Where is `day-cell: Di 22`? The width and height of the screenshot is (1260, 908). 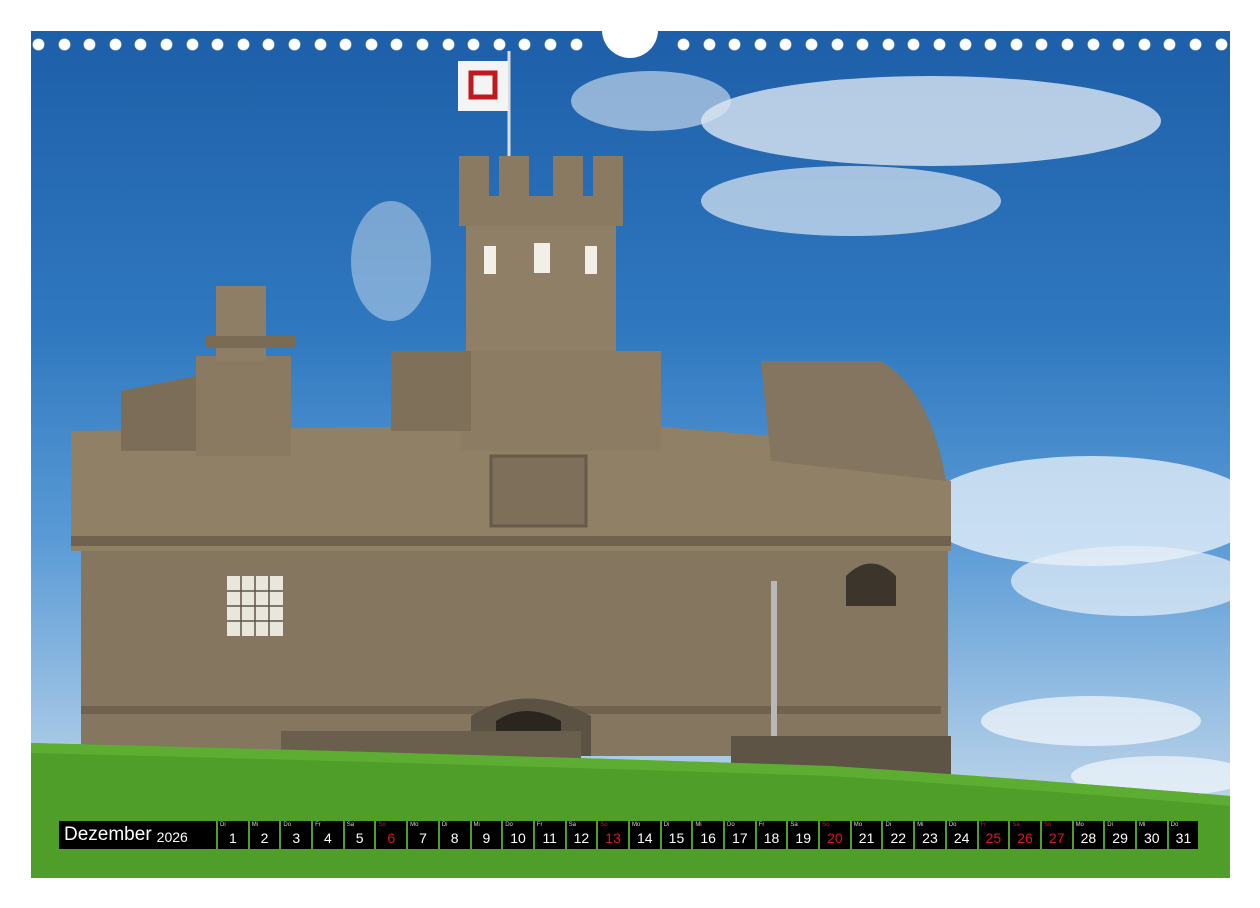
day-cell: Di 22 is located at coordinates (898, 835).